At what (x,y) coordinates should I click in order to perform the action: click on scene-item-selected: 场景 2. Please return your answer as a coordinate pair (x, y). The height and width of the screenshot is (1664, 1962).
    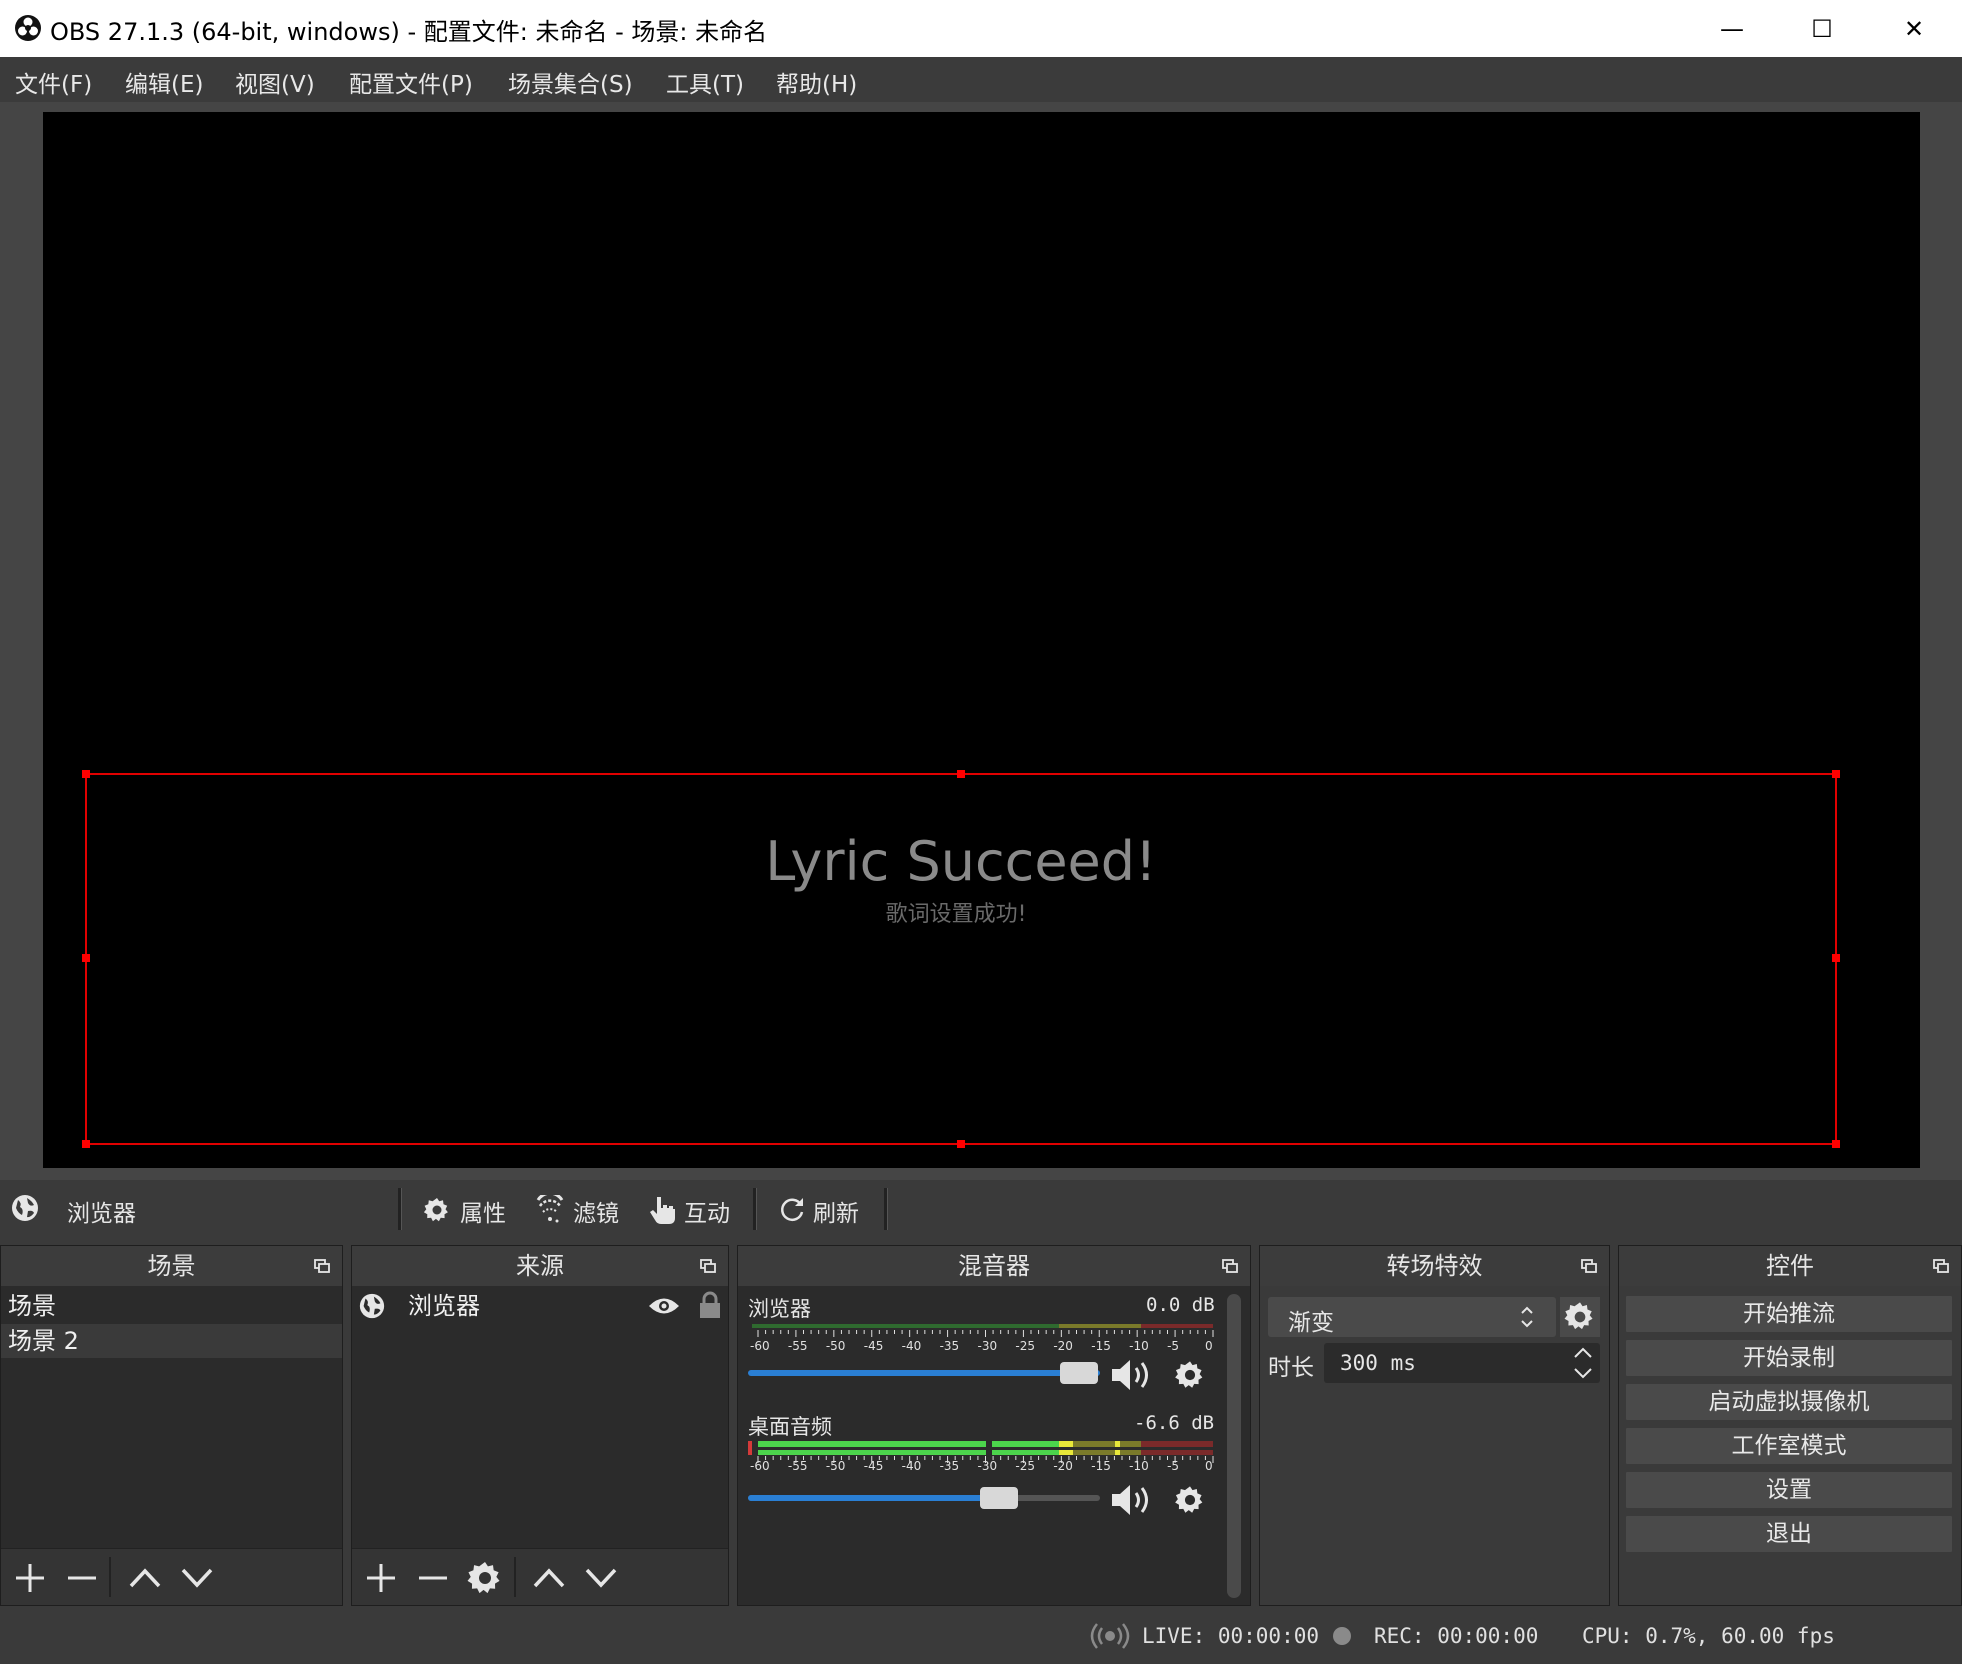
    Looking at the image, I should click on (171, 1341).